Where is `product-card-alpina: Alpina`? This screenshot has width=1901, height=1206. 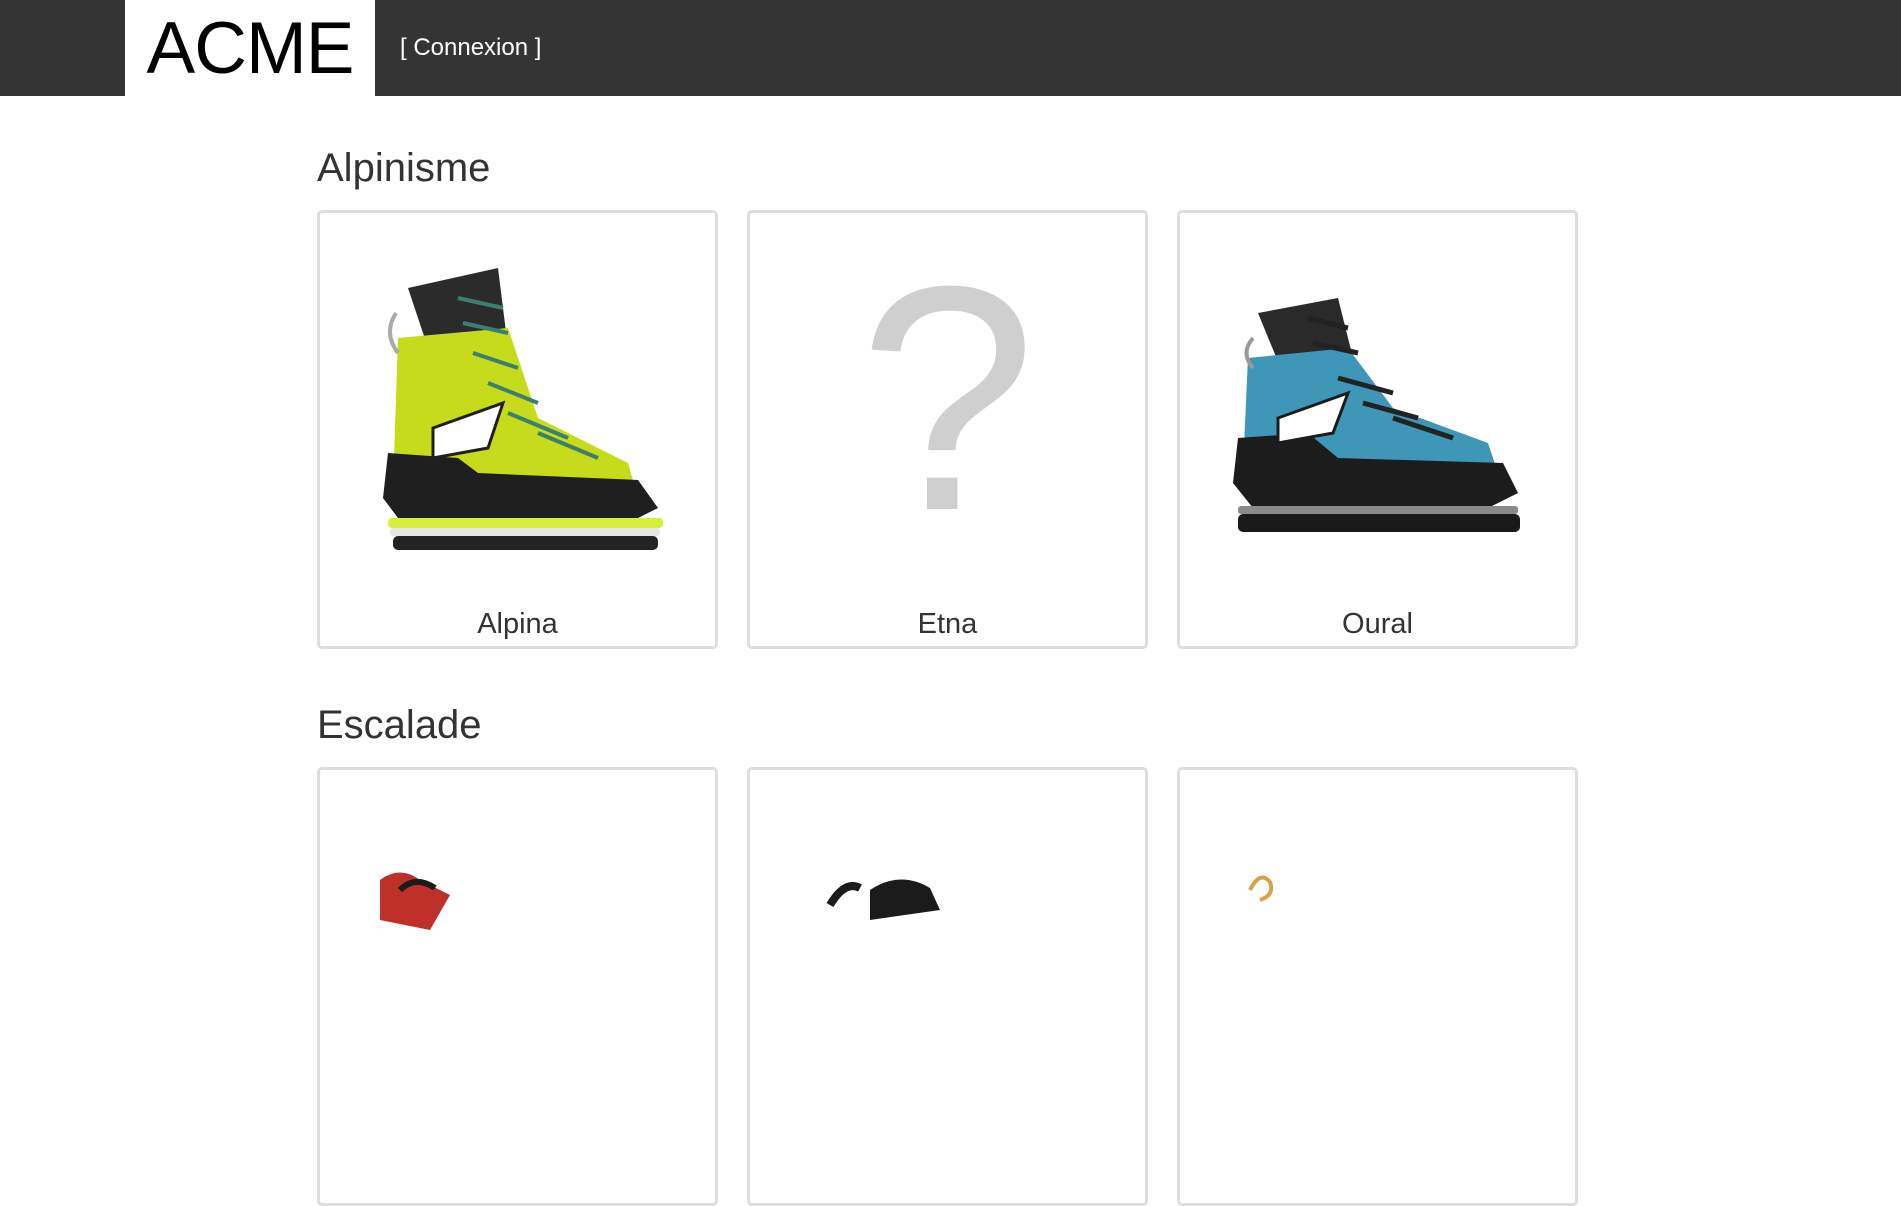 product-card-alpina: Alpina is located at coordinates (517, 429).